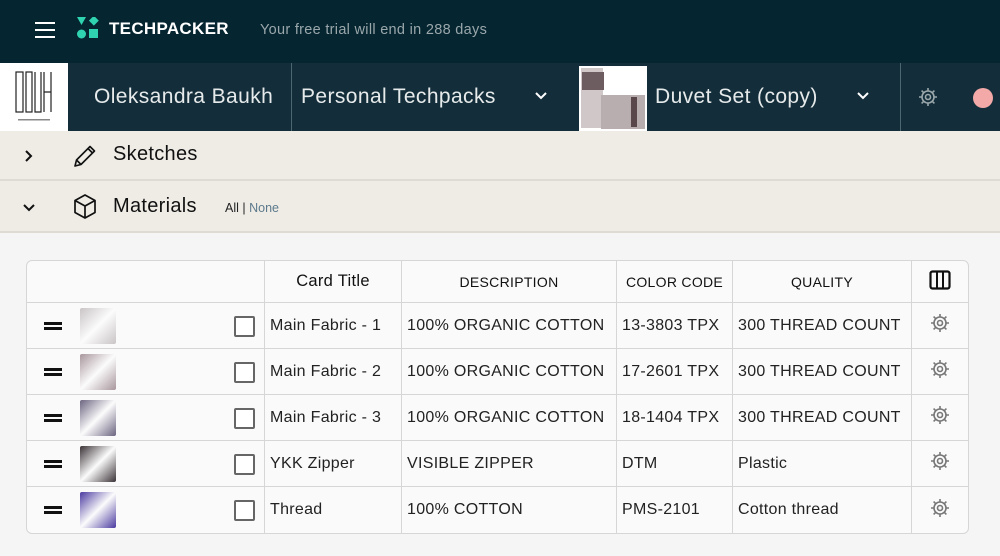  Describe the element at coordinates (675, 418) in the screenshot. I see `cell-color-code: 18-1404 TPX` at that location.